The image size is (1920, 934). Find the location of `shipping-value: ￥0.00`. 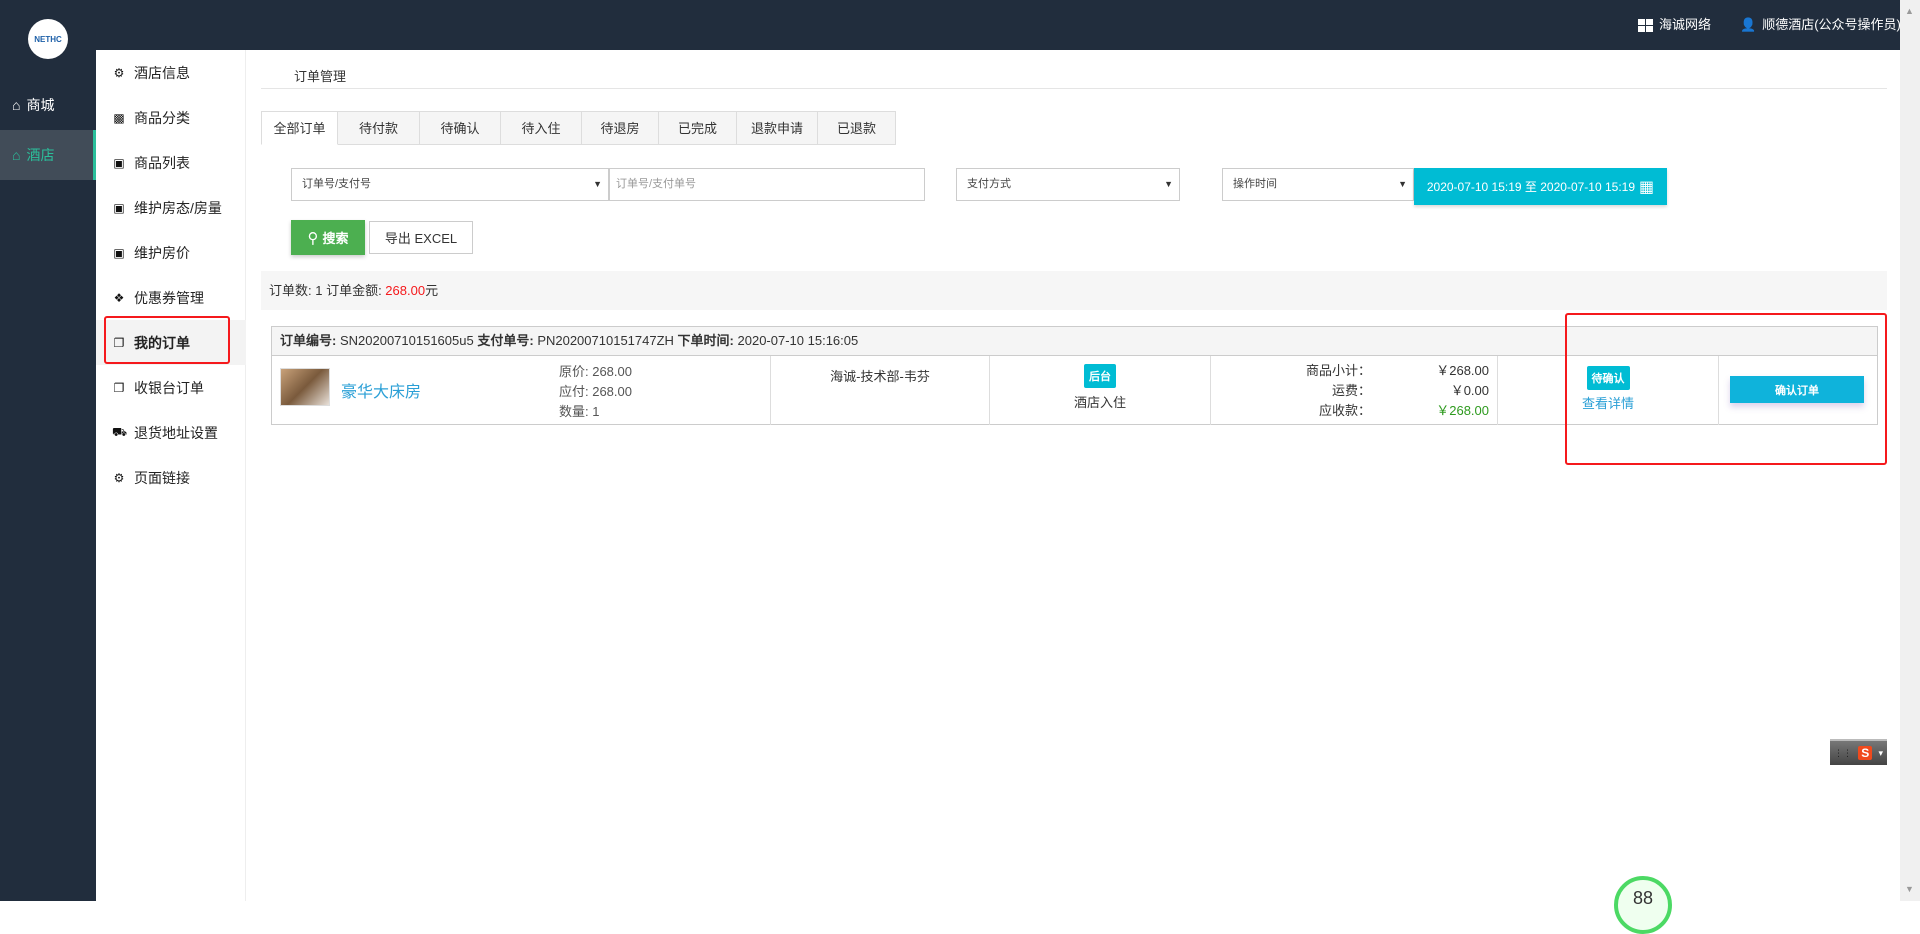

shipping-value: ￥0.00 is located at coordinates (1469, 390).